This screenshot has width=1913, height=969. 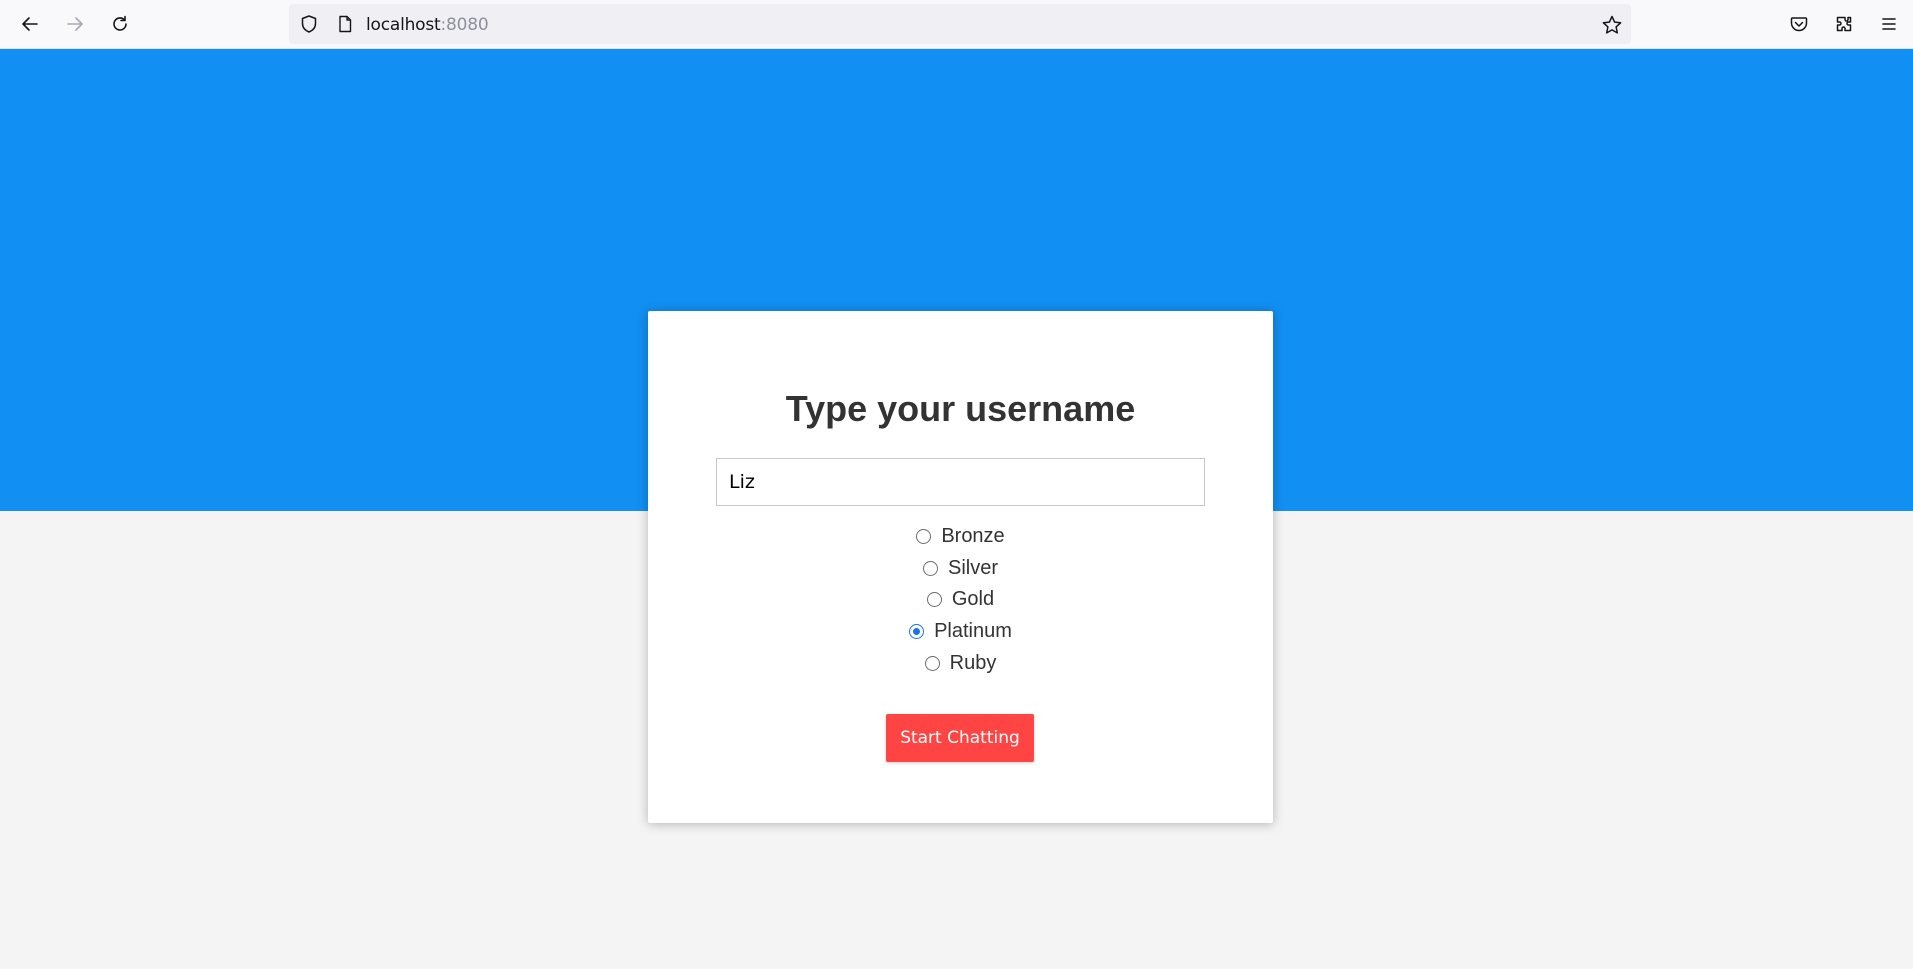 I want to click on pocket-button, so click(x=1799, y=24).